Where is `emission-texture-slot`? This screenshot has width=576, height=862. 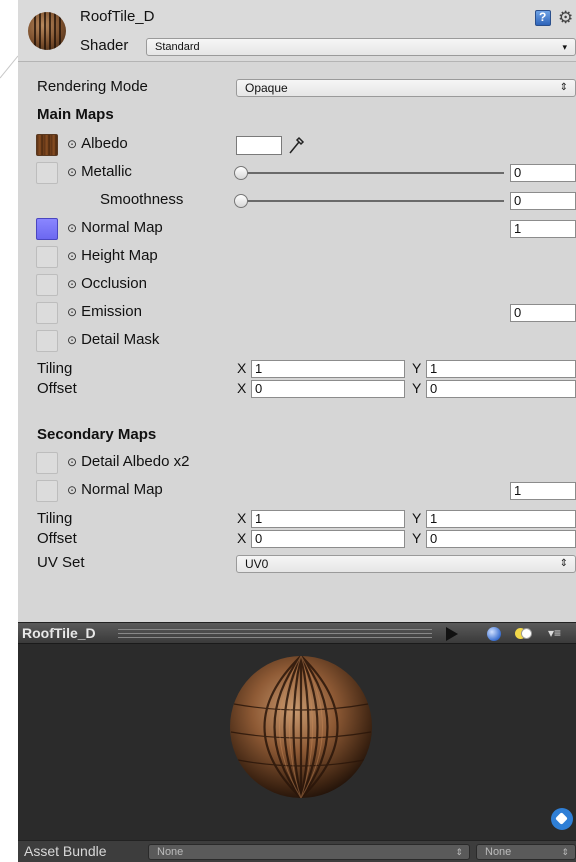 emission-texture-slot is located at coordinates (47, 313).